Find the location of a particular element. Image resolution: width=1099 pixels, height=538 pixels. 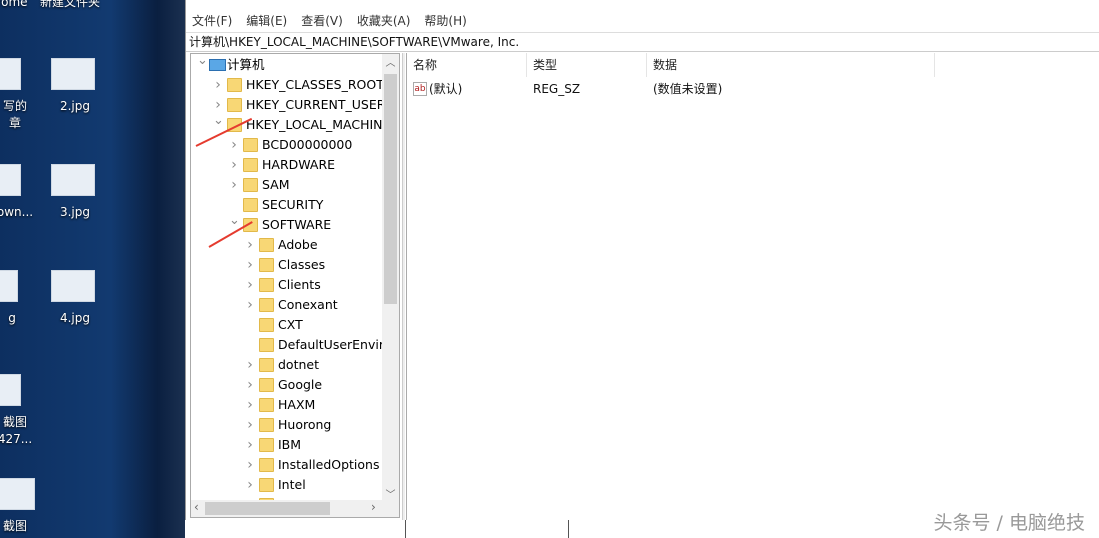

tree-node: › HAXM is located at coordinates (291, 405).